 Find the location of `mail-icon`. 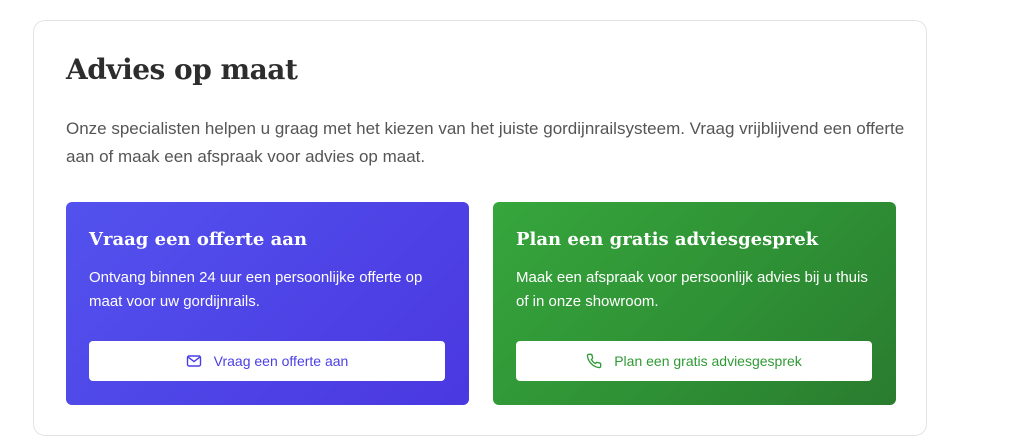

mail-icon is located at coordinates (194, 361).